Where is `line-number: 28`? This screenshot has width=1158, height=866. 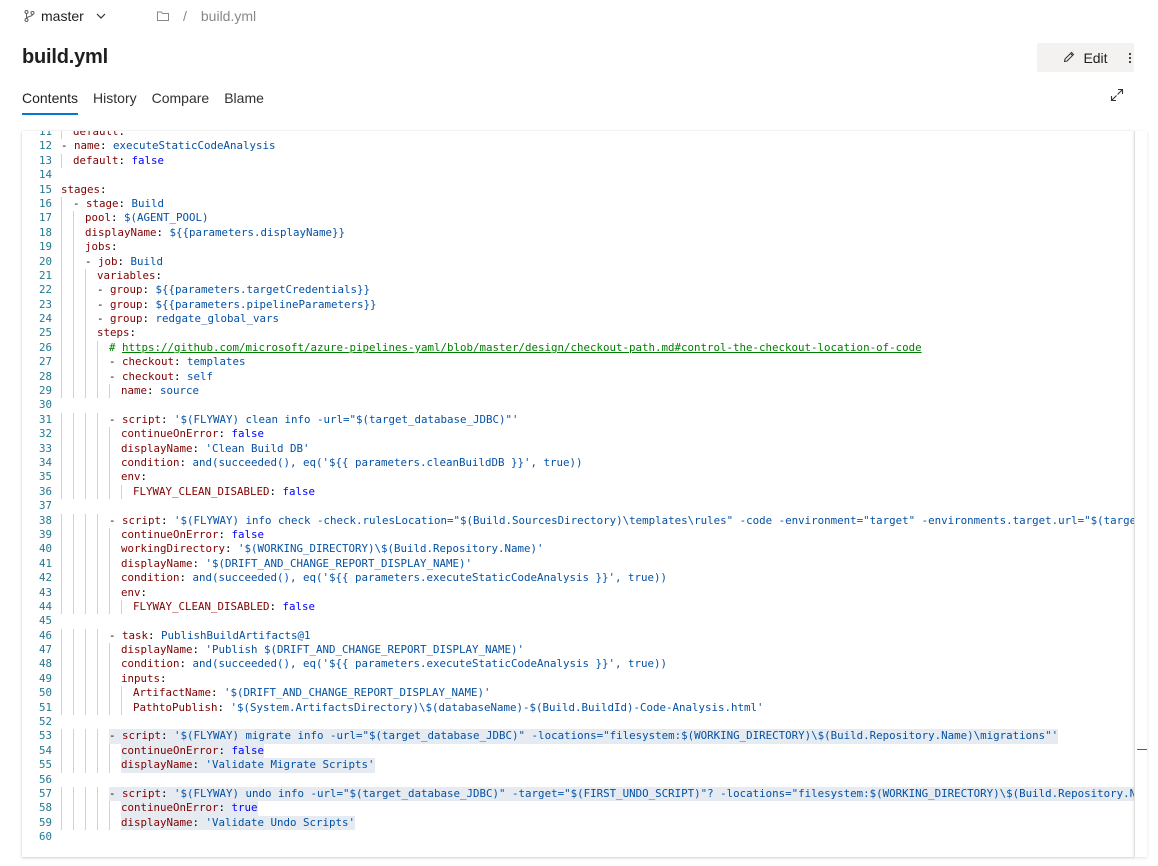 line-number: 28 is located at coordinates (45, 376).